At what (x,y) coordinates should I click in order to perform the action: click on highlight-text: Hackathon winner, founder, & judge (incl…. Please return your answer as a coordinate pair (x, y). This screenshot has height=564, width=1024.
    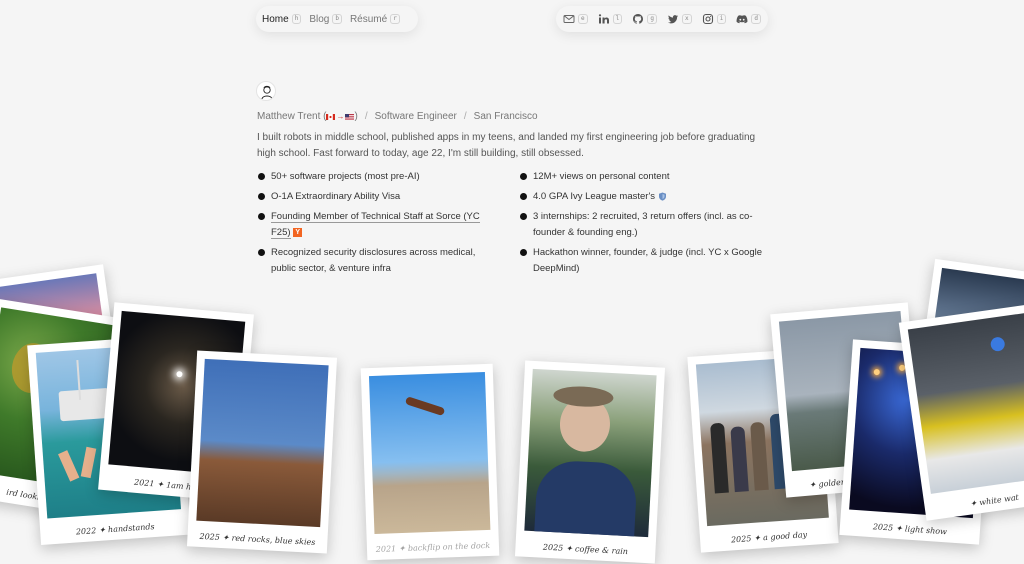
    Looking at the image, I should click on (648, 260).